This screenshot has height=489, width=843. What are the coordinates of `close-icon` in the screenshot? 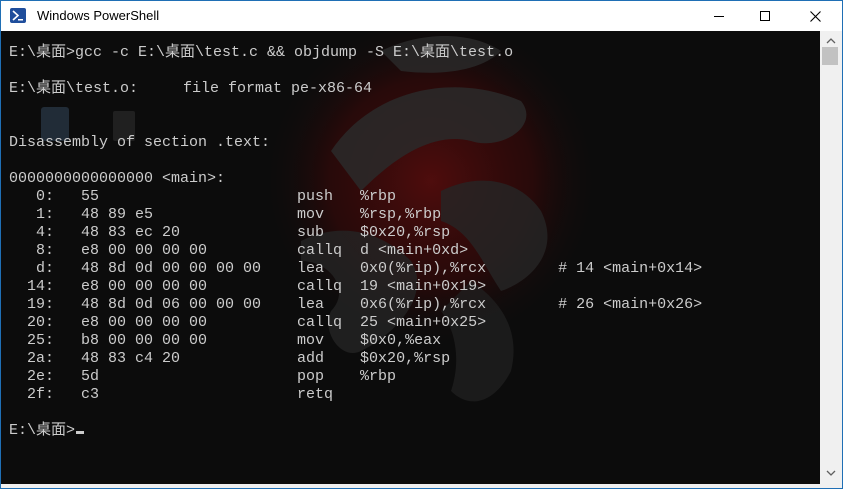 It's located at (815, 16).